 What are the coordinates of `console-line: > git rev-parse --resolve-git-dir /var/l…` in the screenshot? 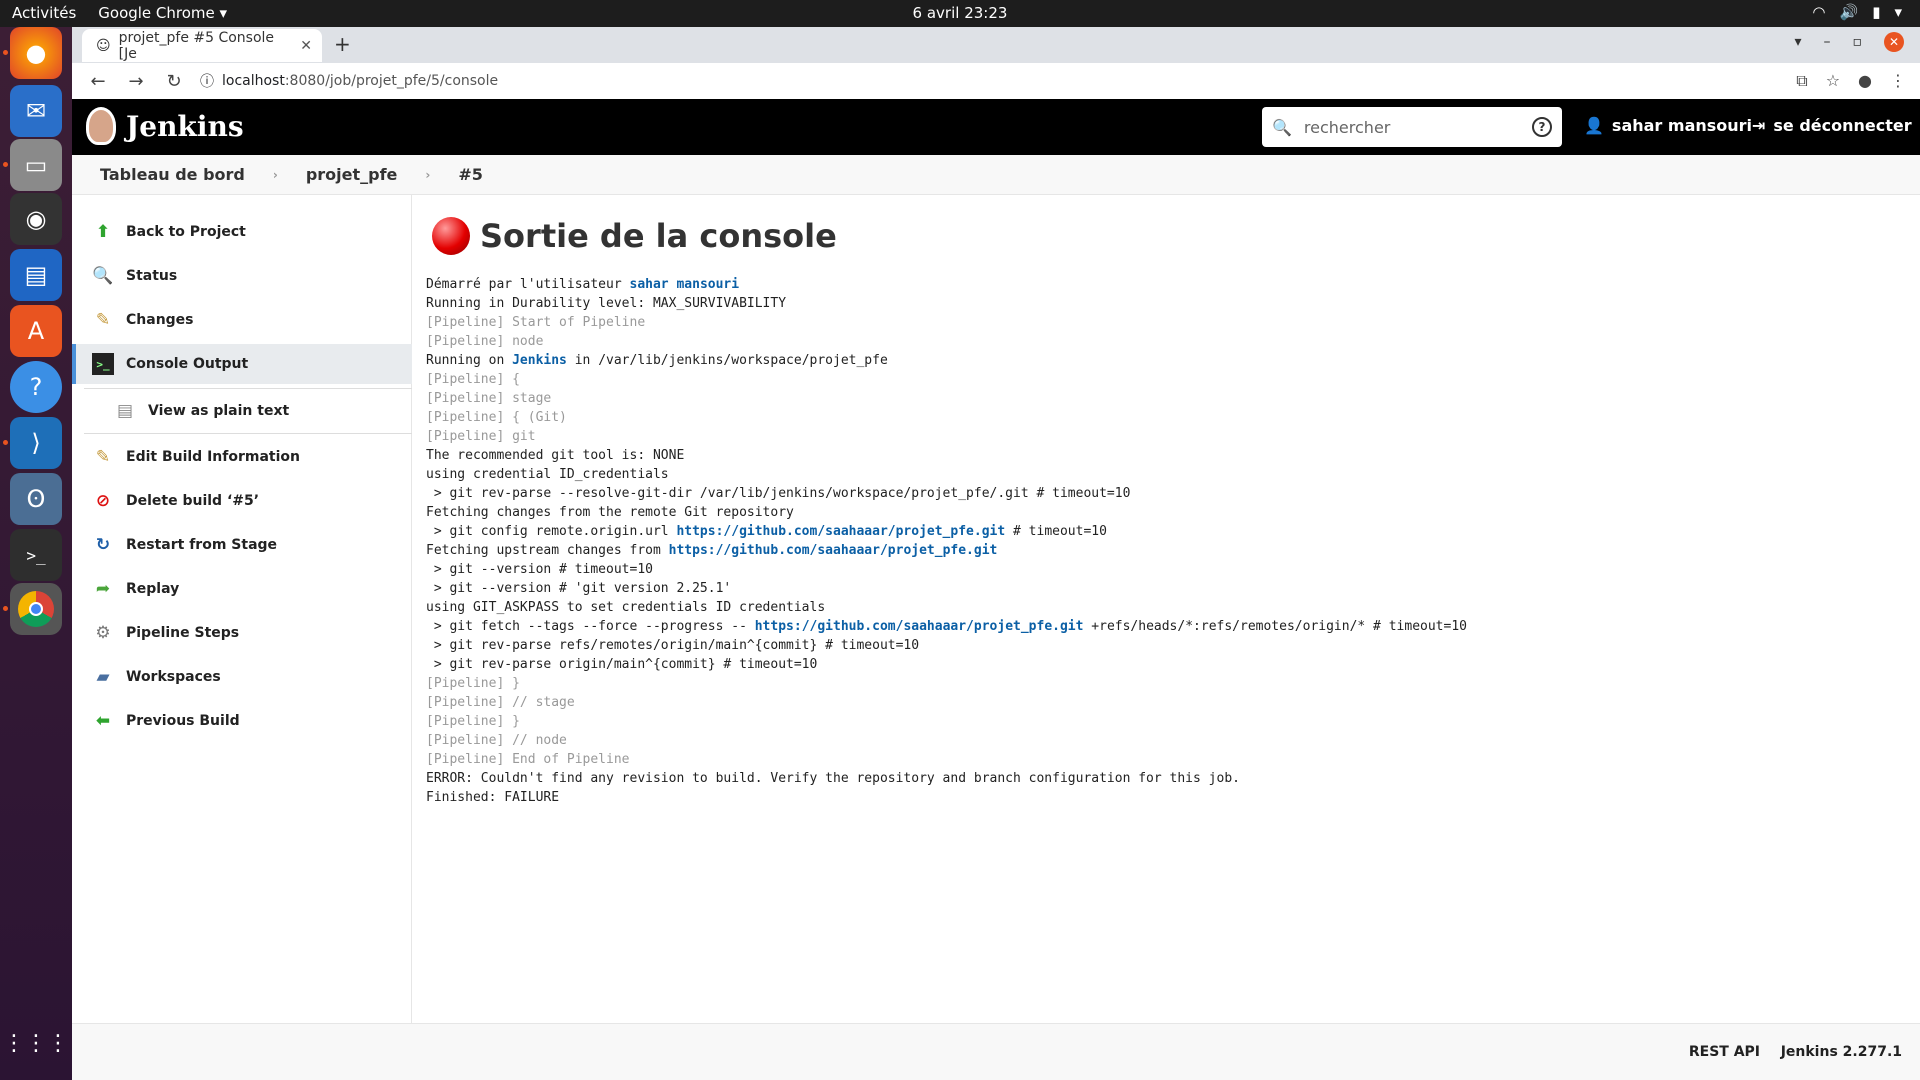 It's located at (778, 493).